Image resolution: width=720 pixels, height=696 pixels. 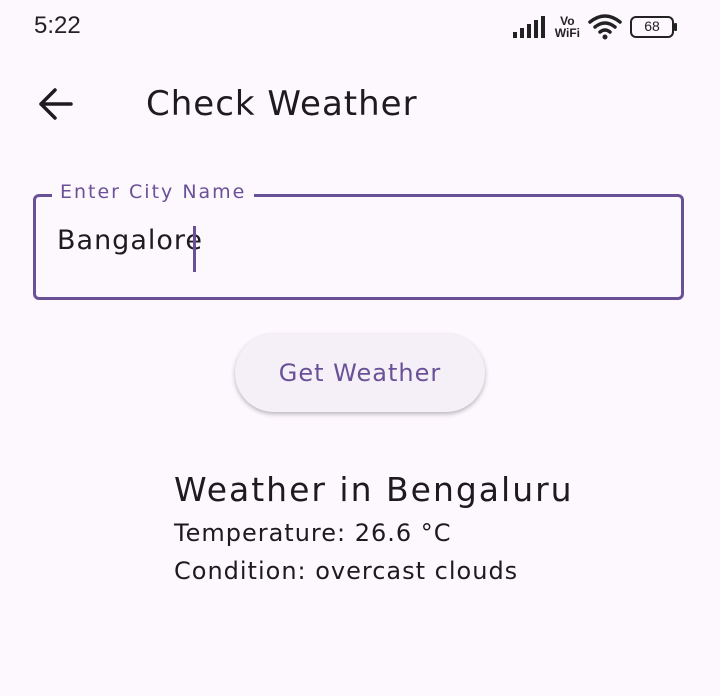 What do you see at coordinates (194, 249) in the screenshot?
I see `text-cursor` at bounding box center [194, 249].